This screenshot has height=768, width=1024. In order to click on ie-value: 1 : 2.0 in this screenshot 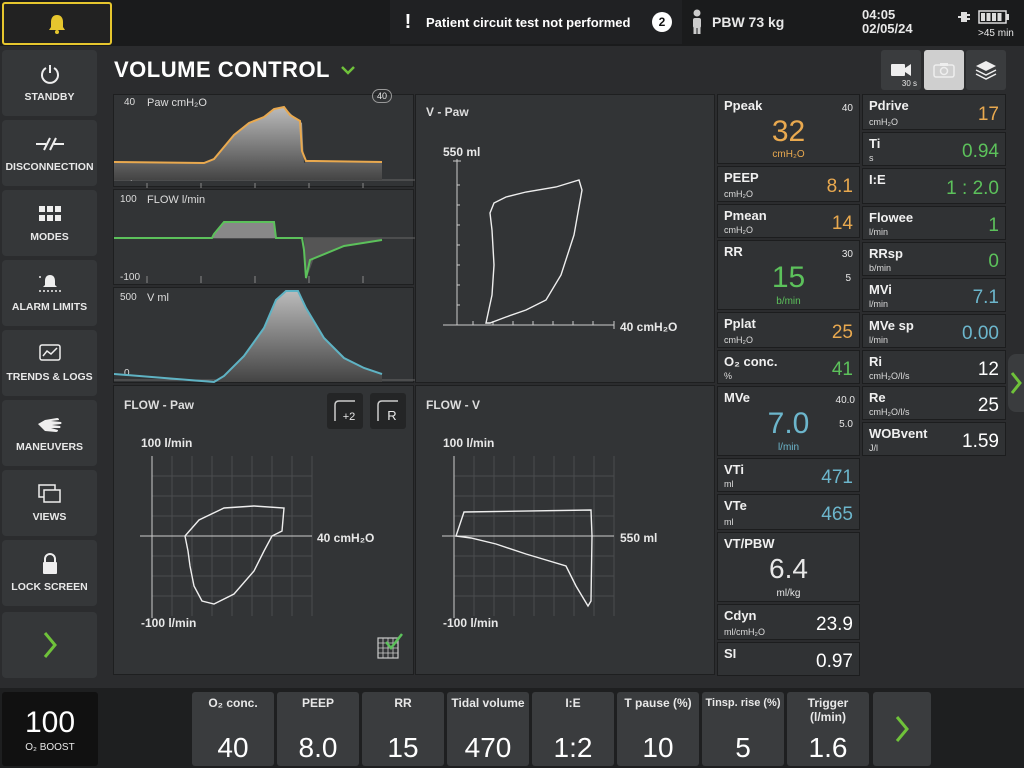, I will do `click(972, 188)`.